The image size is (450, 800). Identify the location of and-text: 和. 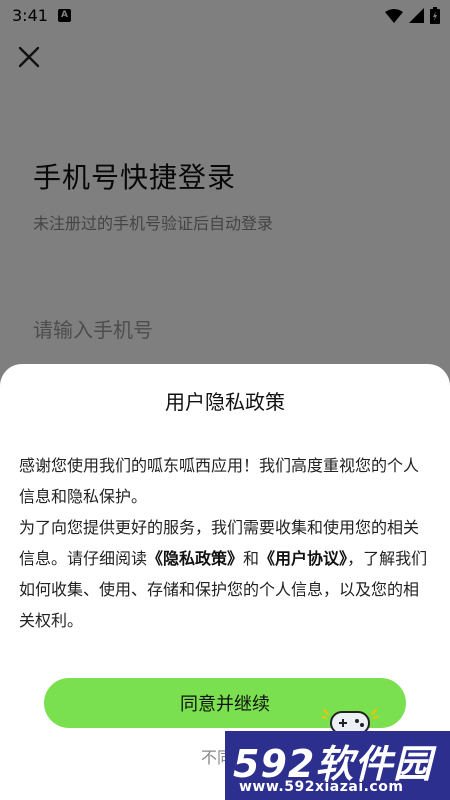
(251, 558).